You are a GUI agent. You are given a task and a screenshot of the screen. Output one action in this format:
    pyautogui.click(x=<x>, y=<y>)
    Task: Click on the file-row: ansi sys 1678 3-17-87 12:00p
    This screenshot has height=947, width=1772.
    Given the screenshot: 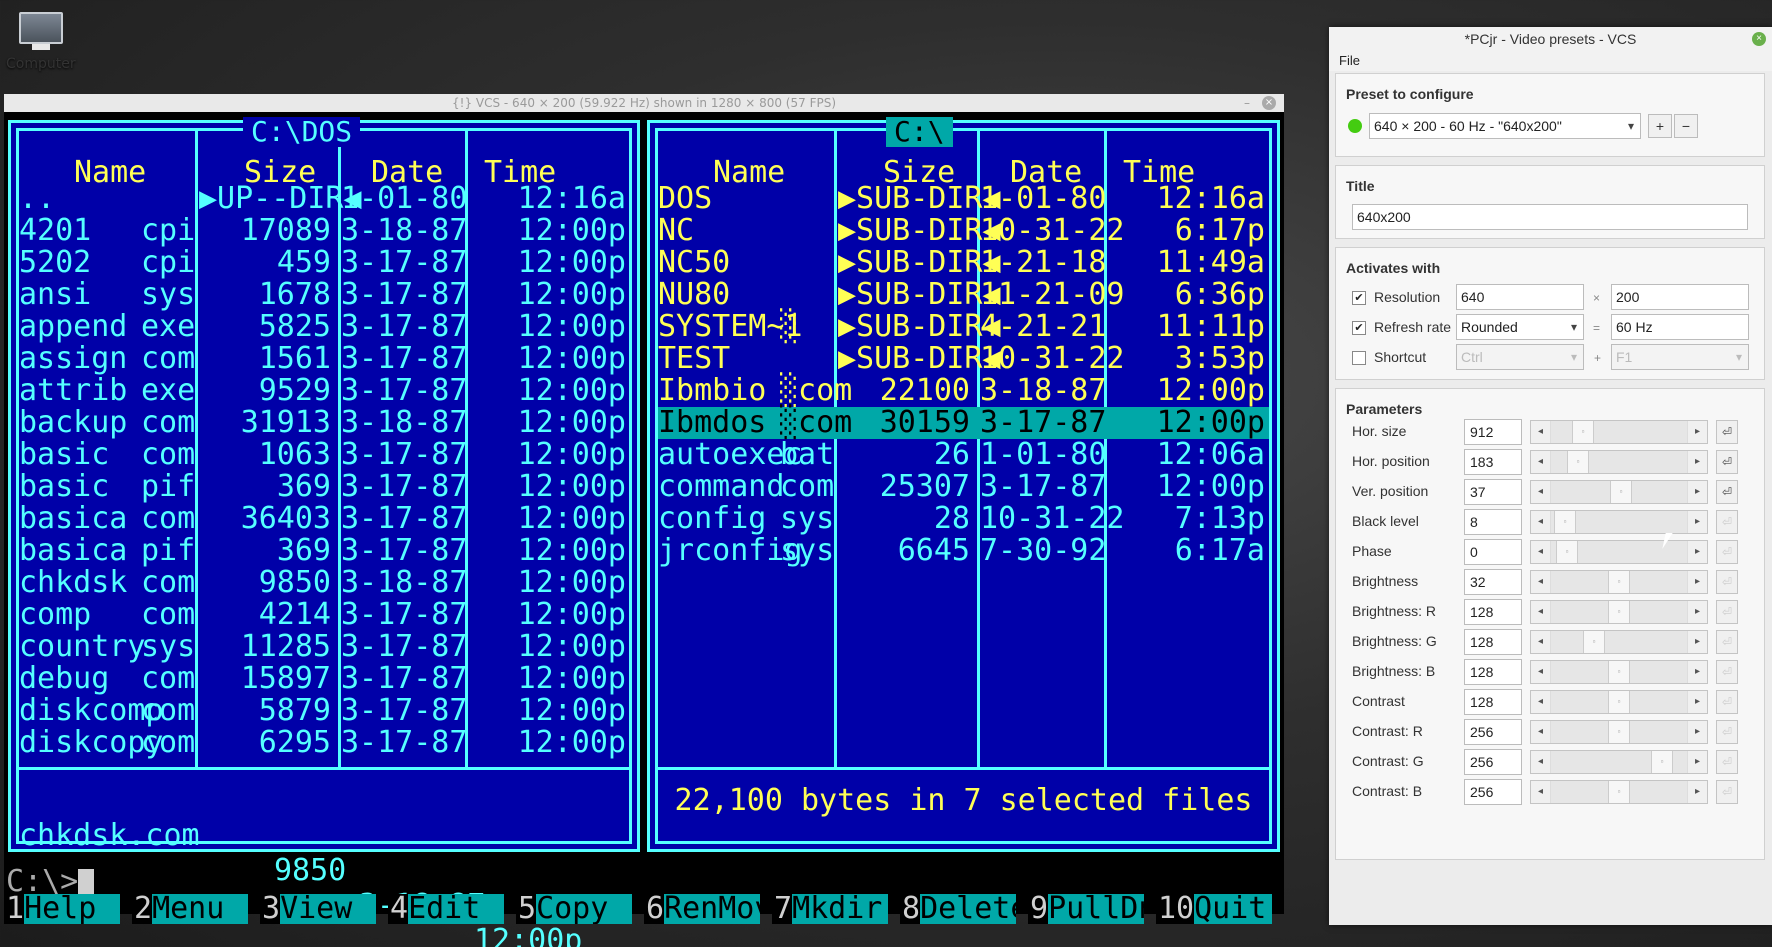 What is the action you would take?
    pyautogui.click(x=324, y=295)
    